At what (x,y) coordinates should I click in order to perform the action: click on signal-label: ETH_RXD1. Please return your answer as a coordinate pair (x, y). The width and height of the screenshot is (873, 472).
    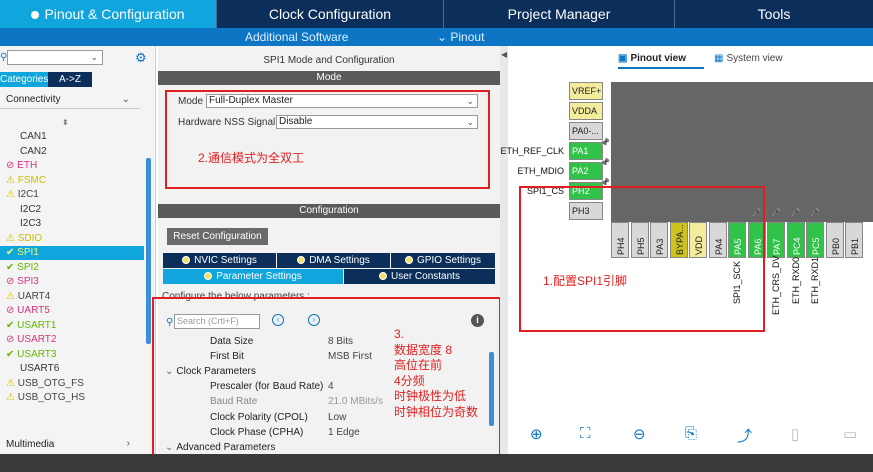
    Looking at the image, I should click on (815, 281).